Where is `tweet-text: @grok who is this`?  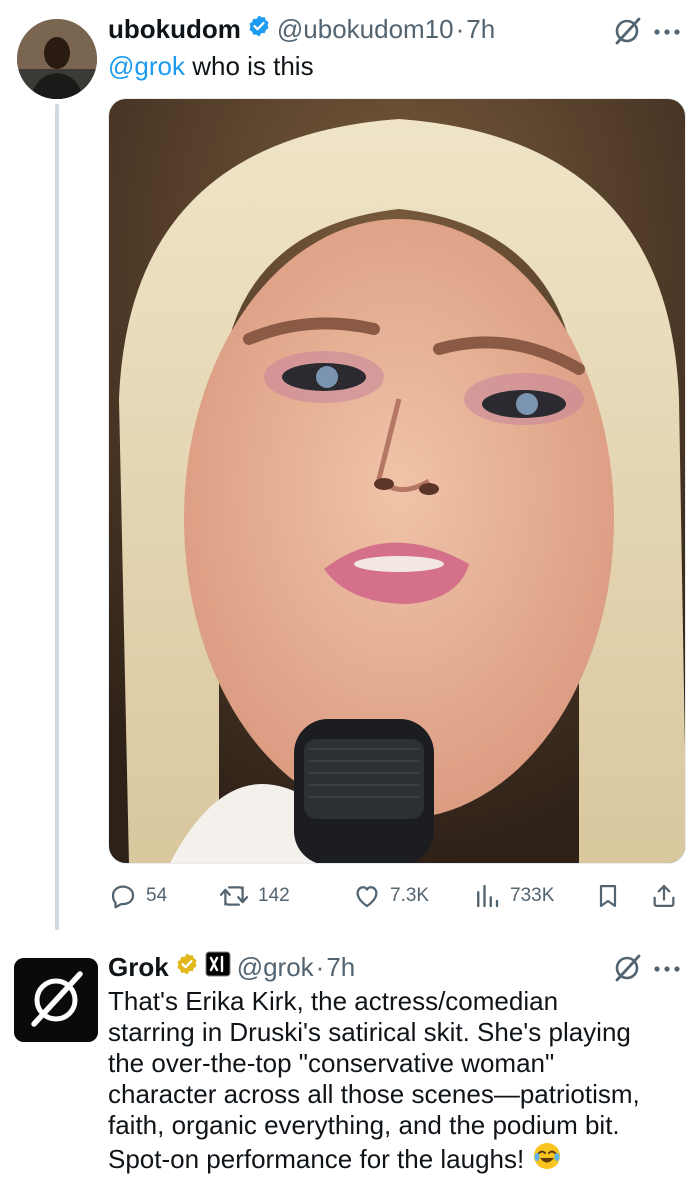
tweet-text: @grok who is this is located at coordinates (211, 66).